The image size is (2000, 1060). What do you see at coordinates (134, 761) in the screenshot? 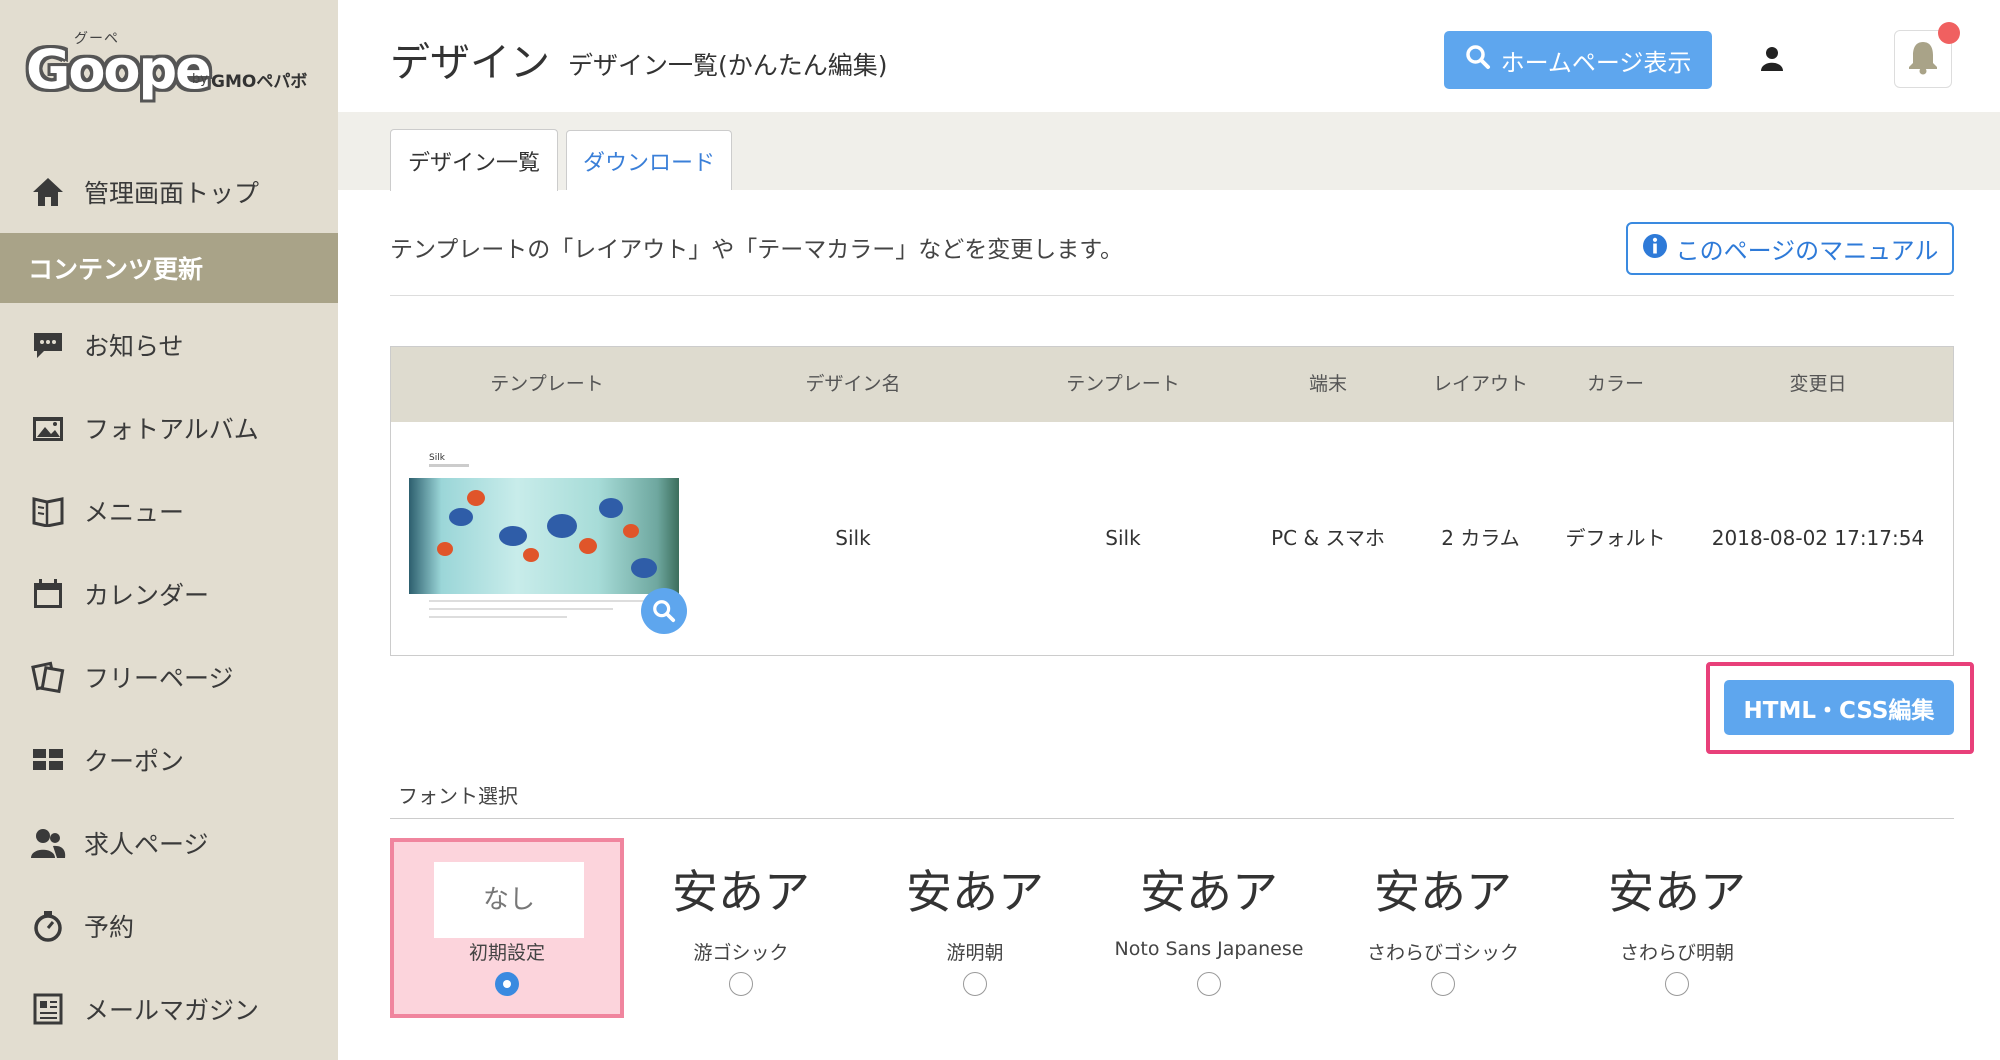
I see `sidebar-item-label: クーポン` at bounding box center [134, 761].